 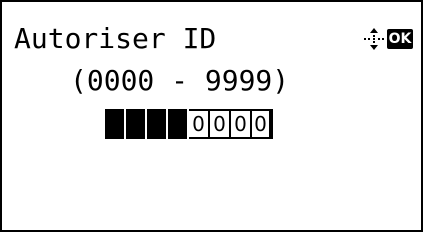 What do you see at coordinates (374, 39) in the screenshot?
I see `dpad-navigation-icon` at bounding box center [374, 39].